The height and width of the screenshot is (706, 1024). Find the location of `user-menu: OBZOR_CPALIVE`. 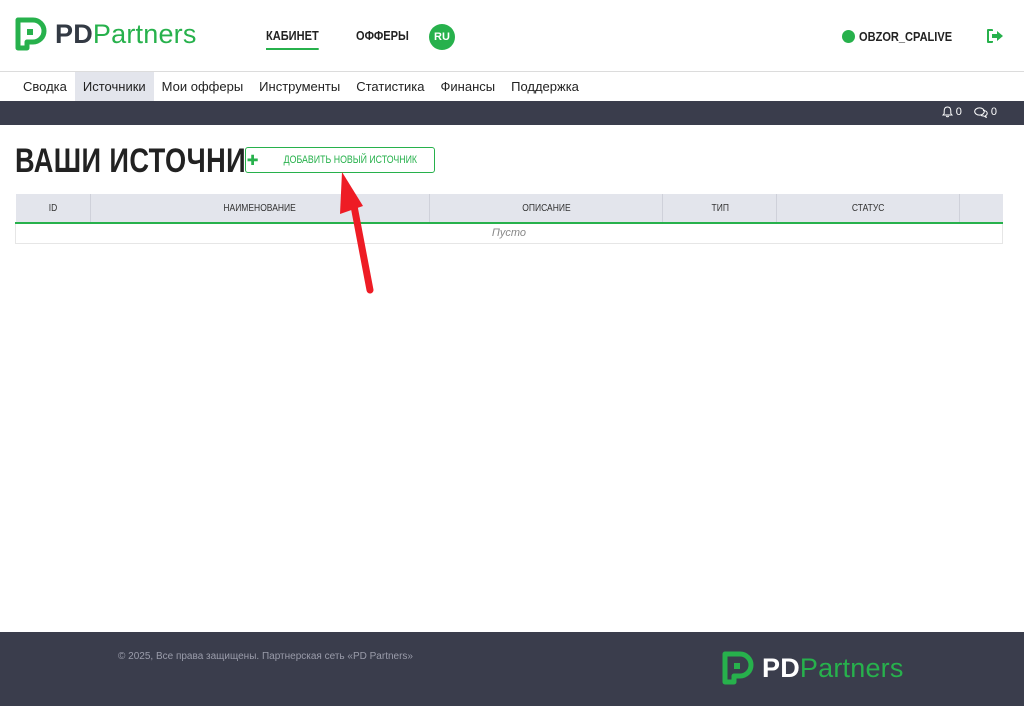

user-menu: OBZOR_CPALIVE is located at coordinates (905, 36).